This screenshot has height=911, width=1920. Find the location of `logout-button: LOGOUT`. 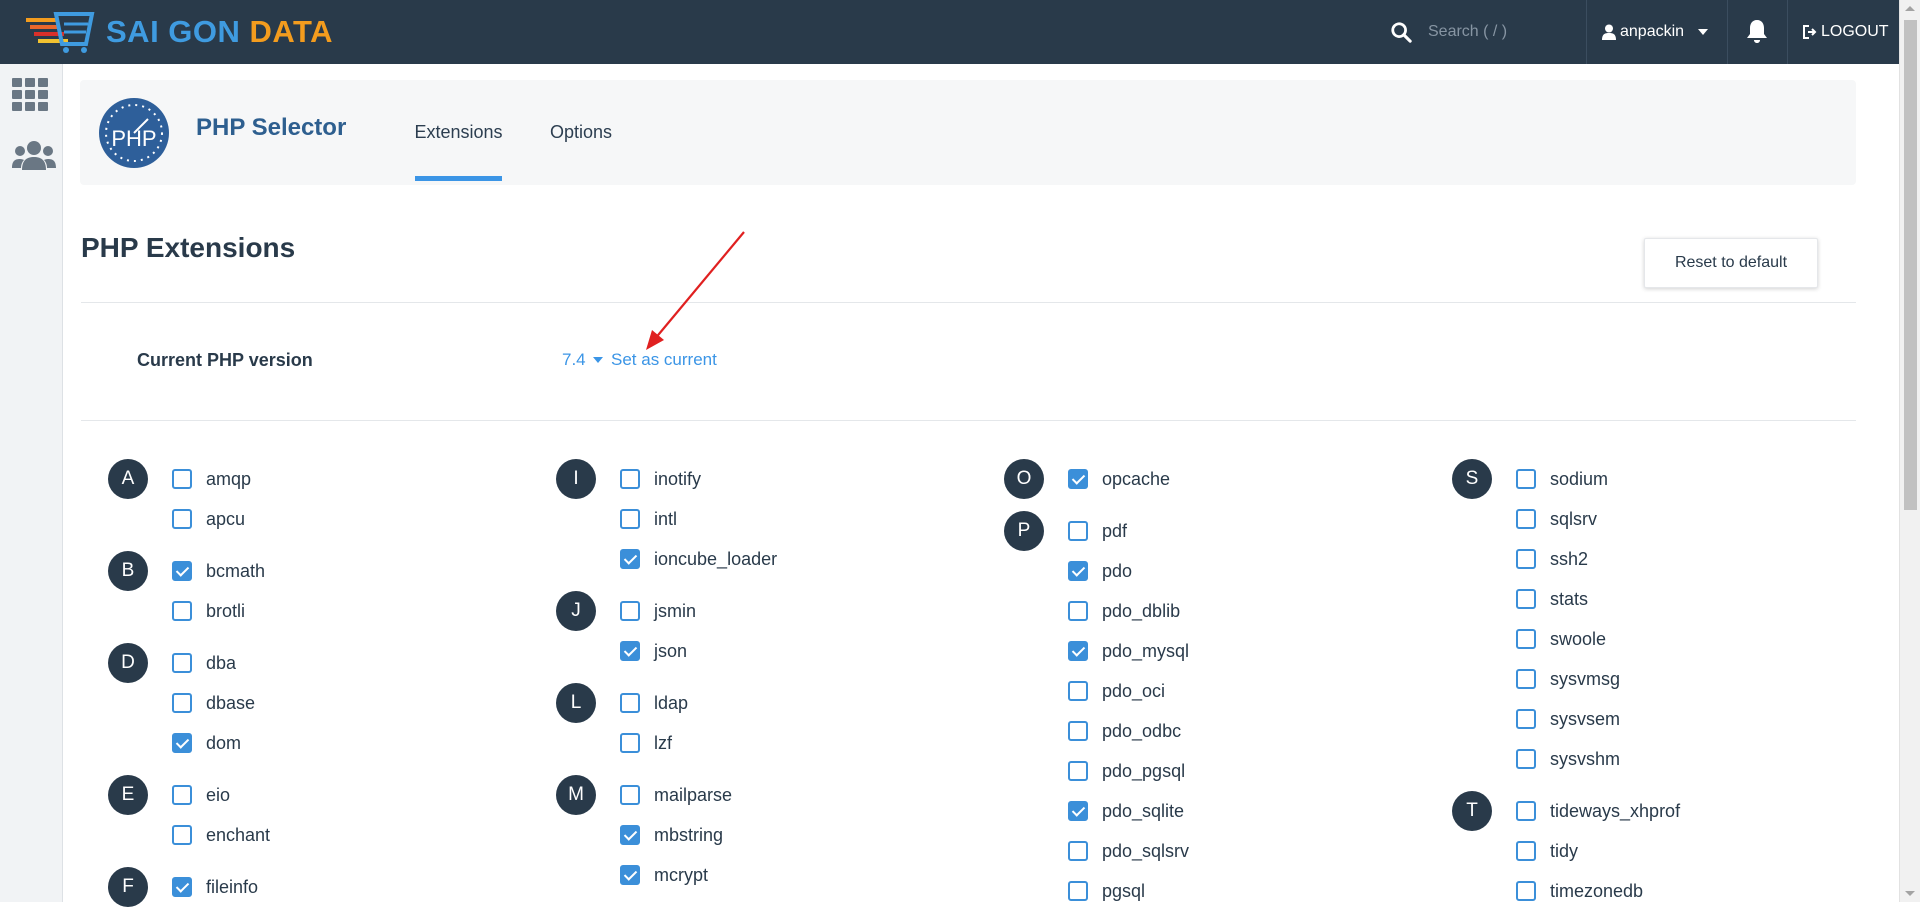

logout-button: LOGOUT is located at coordinates (1845, 32).